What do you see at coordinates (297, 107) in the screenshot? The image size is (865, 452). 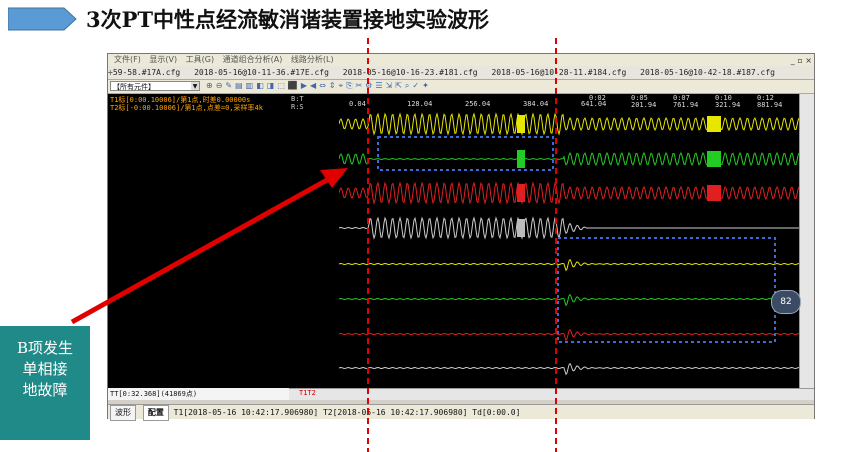 I see `header-prefix: R:S` at bounding box center [297, 107].